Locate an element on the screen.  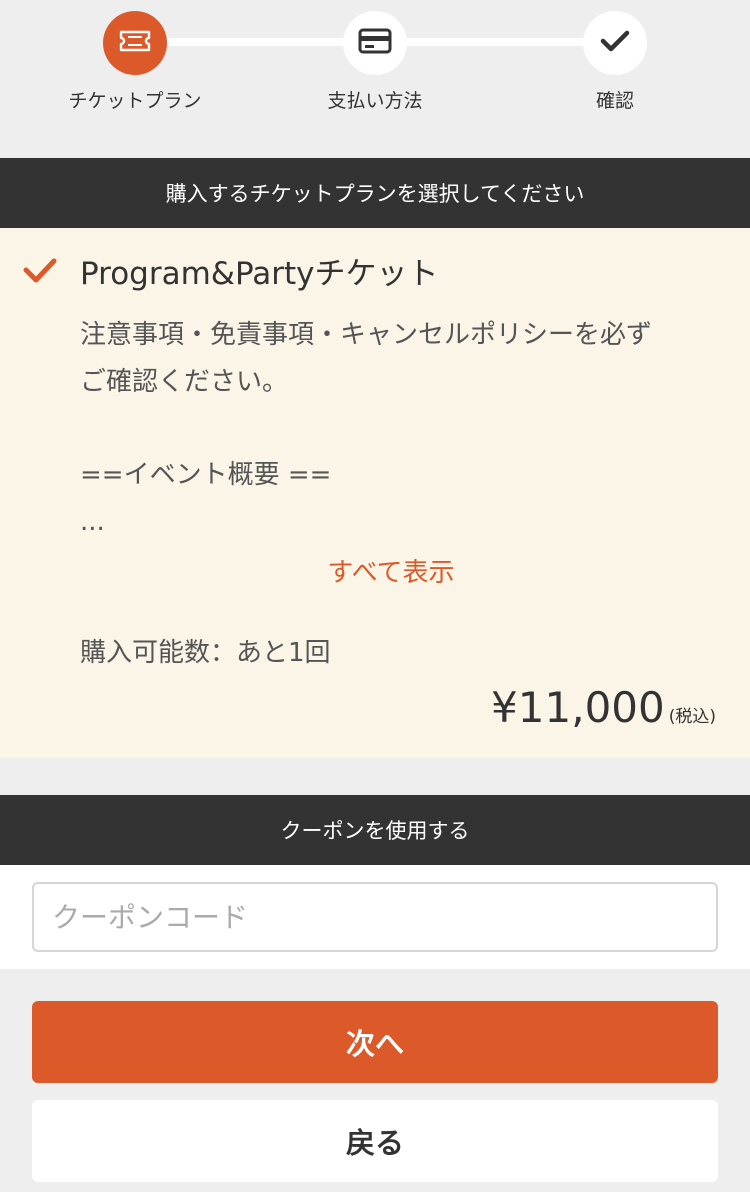
selected-check-icon is located at coordinates (40, 270).